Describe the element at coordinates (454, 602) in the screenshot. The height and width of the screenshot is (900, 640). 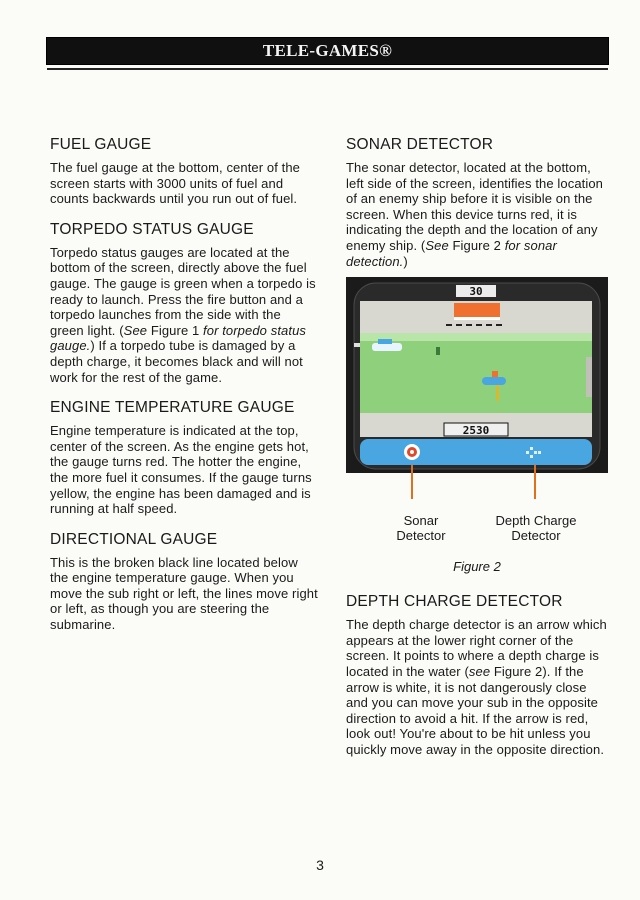
I see `depth-charge-heading: DEPTH CHARGE DETECTOR` at that location.